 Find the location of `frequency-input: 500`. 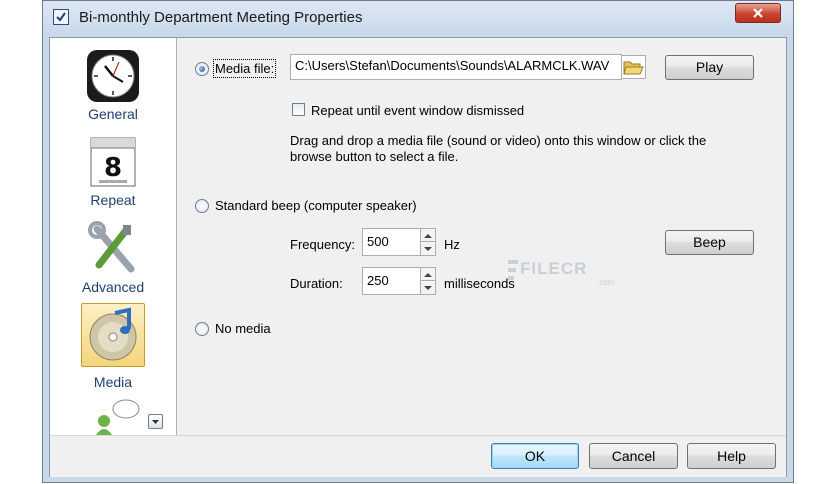

frequency-input: 500 is located at coordinates (392, 242).